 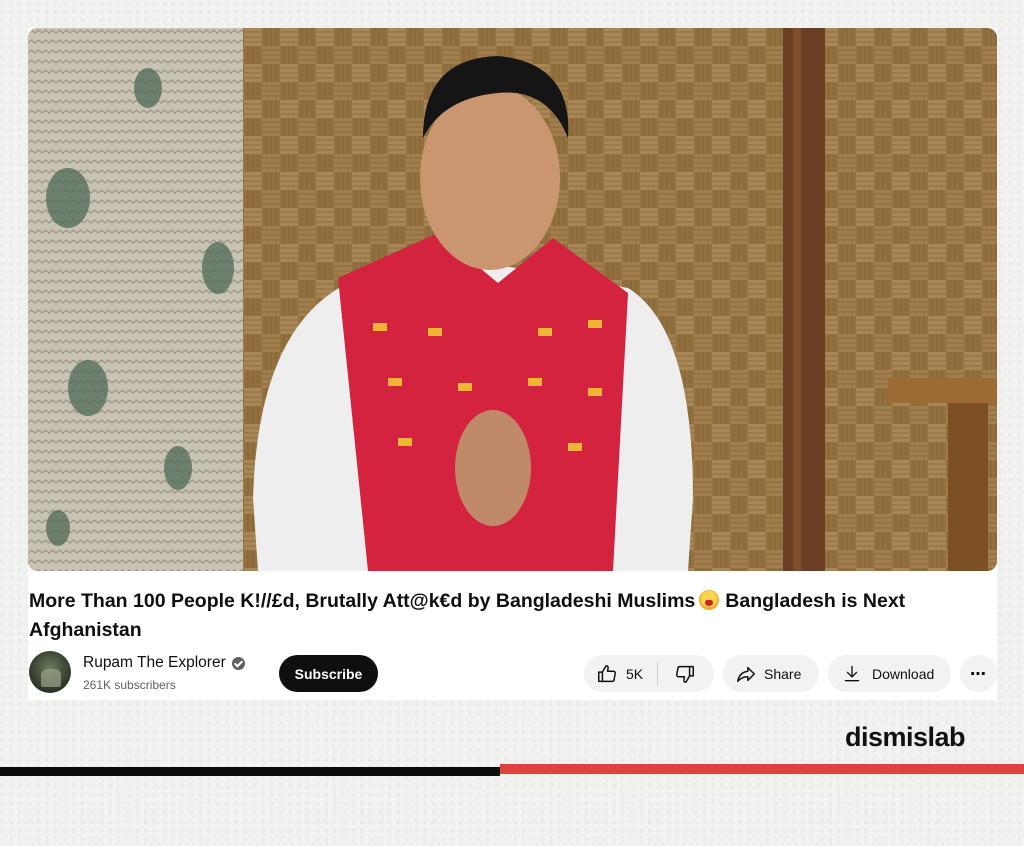 I want to click on brand-bar-black, so click(x=250, y=771).